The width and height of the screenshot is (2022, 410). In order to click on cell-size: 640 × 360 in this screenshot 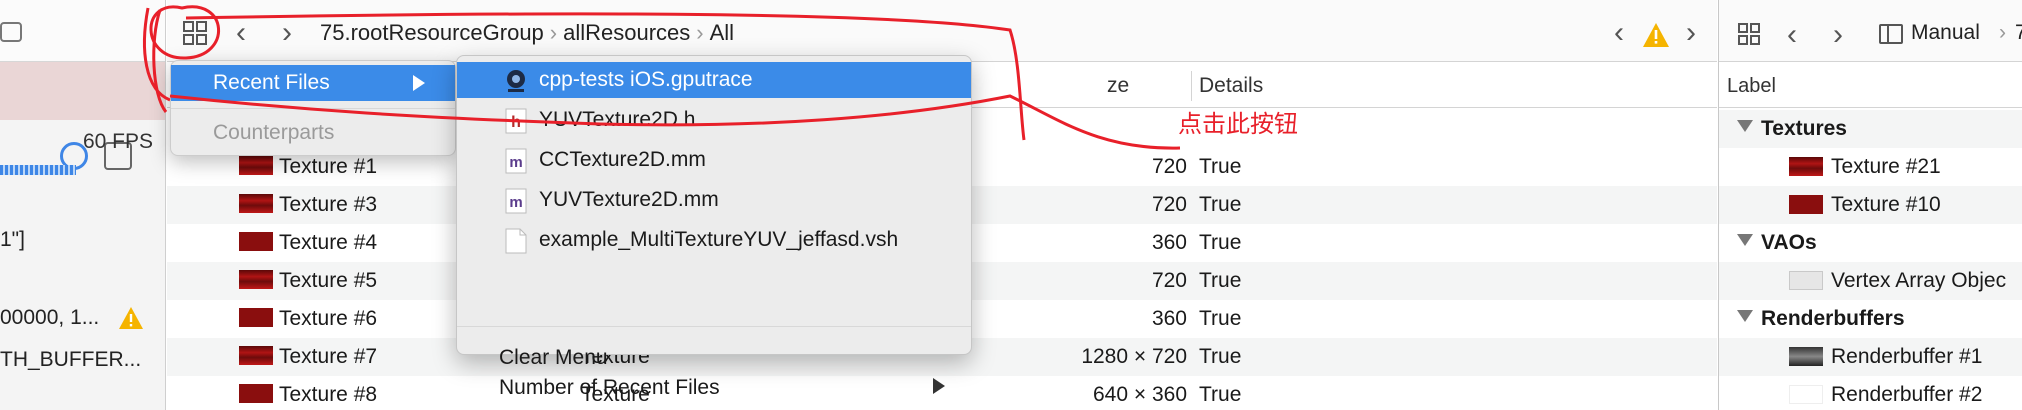, I will do `click(1139, 394)`.